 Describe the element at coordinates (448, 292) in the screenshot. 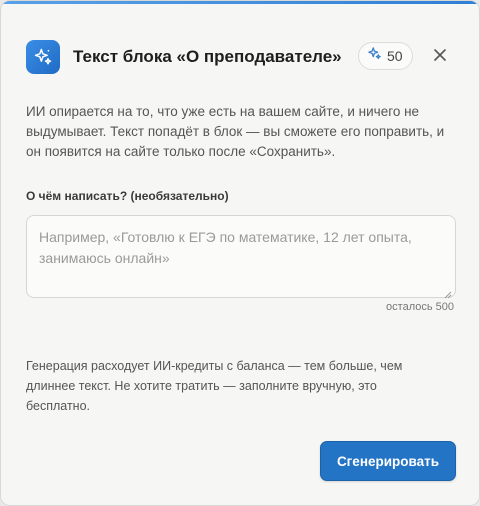

I see `resize-handle-icon` at that location.